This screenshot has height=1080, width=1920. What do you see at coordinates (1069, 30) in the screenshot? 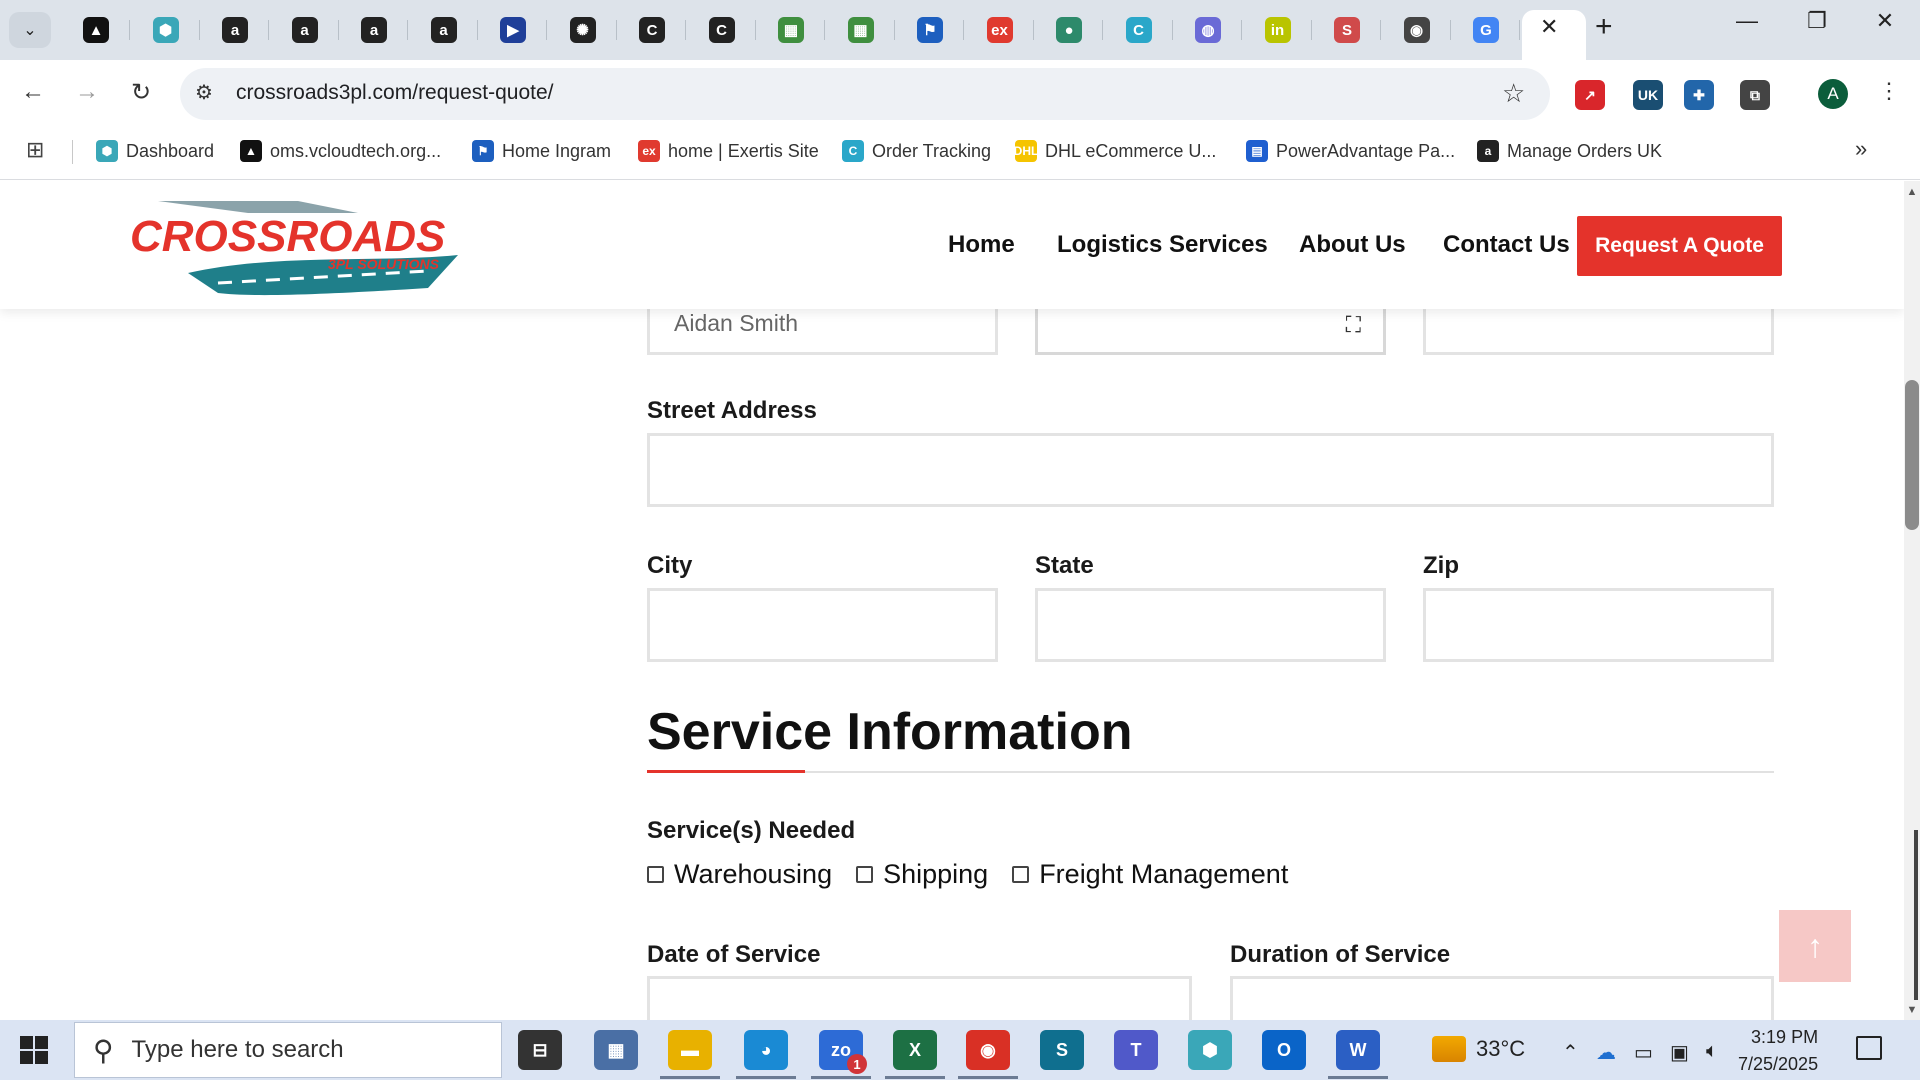
I see `browser-tab: ●` at bounding box center [1069, 30].